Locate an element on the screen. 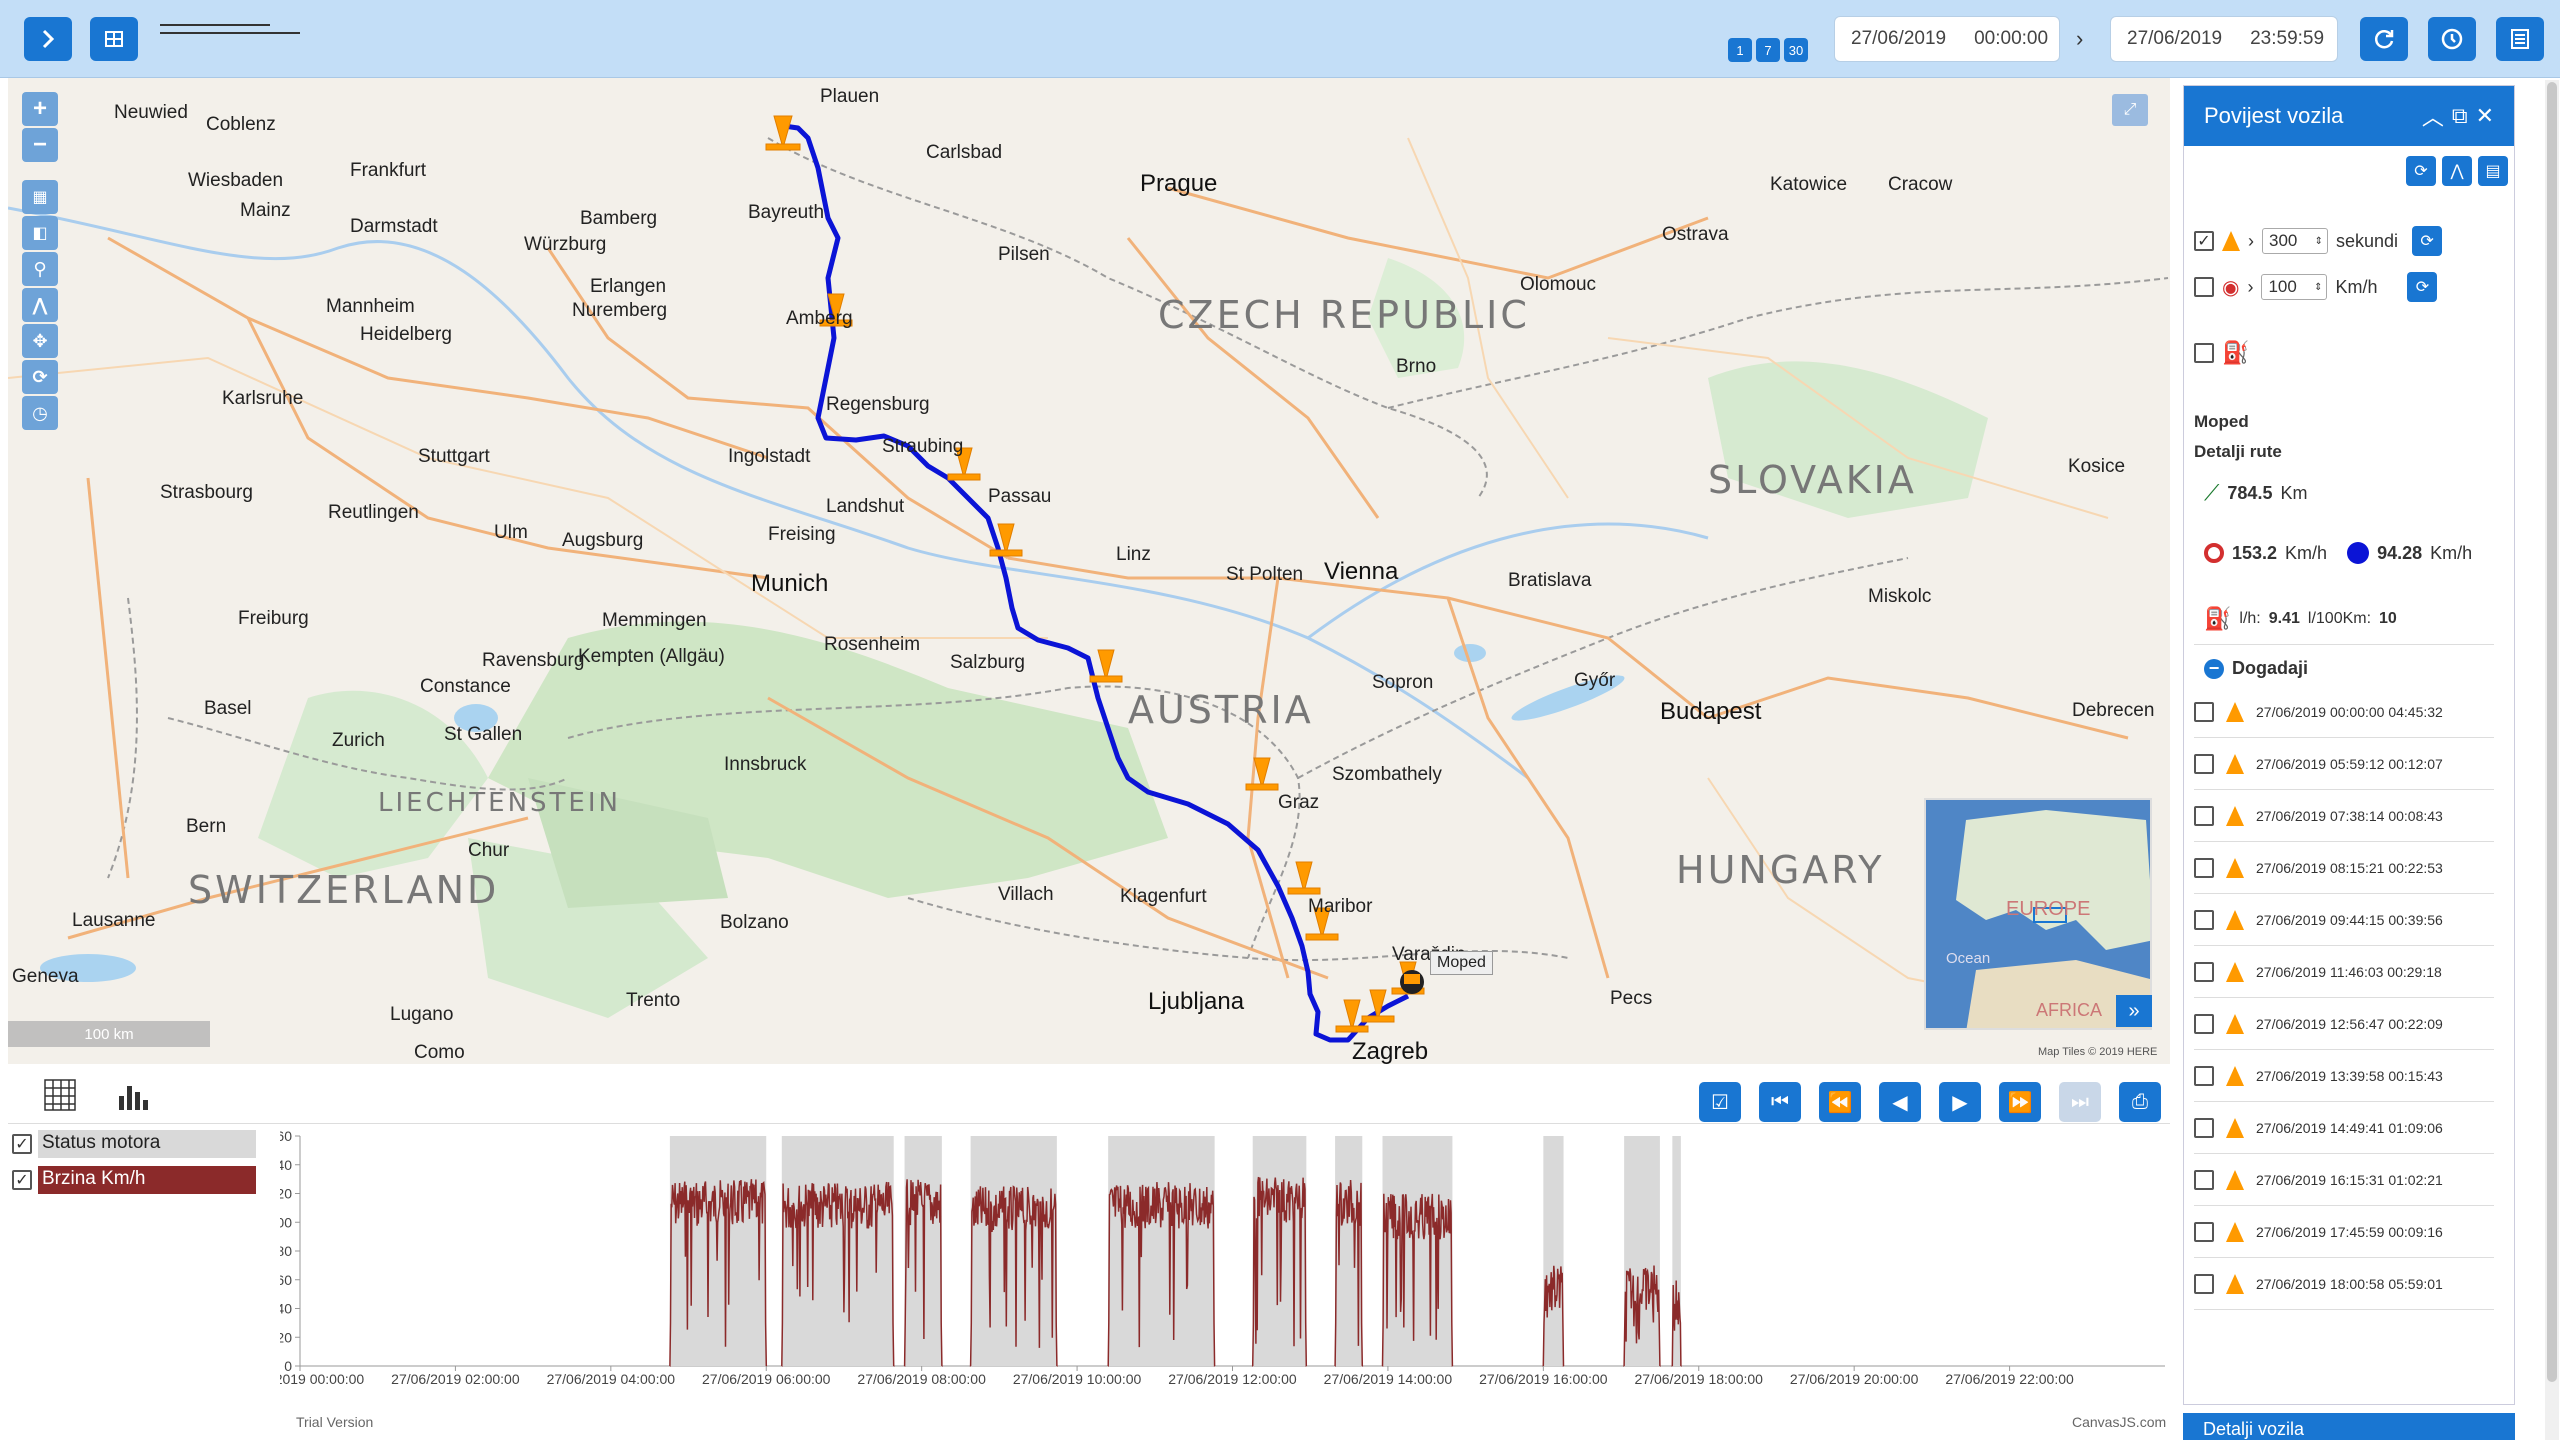 The height and width of the screenshot is (1440, 2560). play-button: ▶ is located at coordinates (1960, 1102).